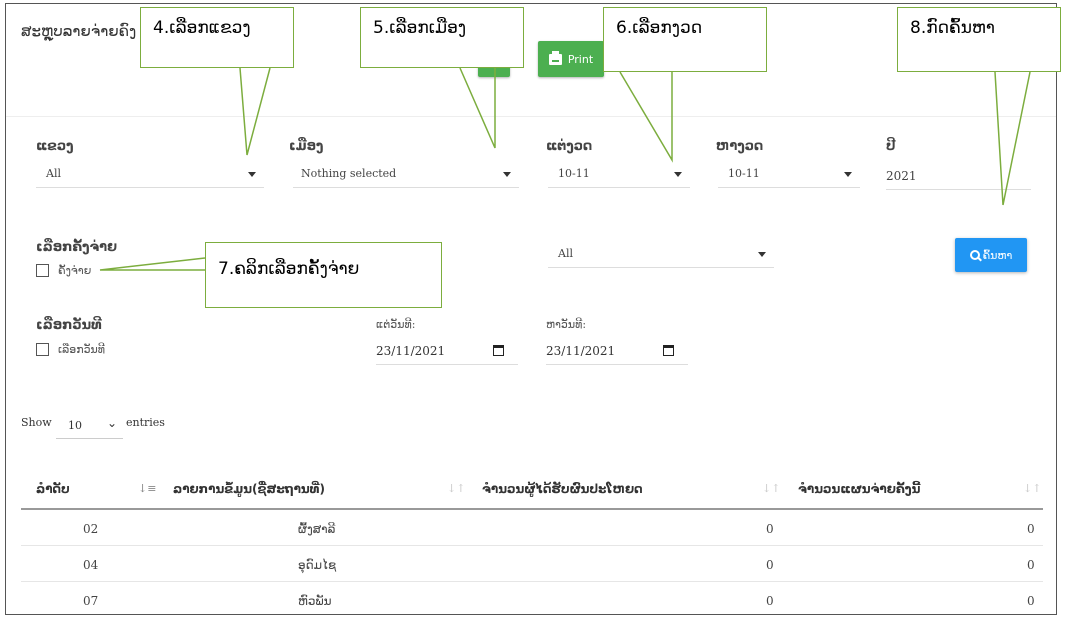 The image size is (1068, 622). I want to click on province-label: ແຂວງ, so click(55, 146).